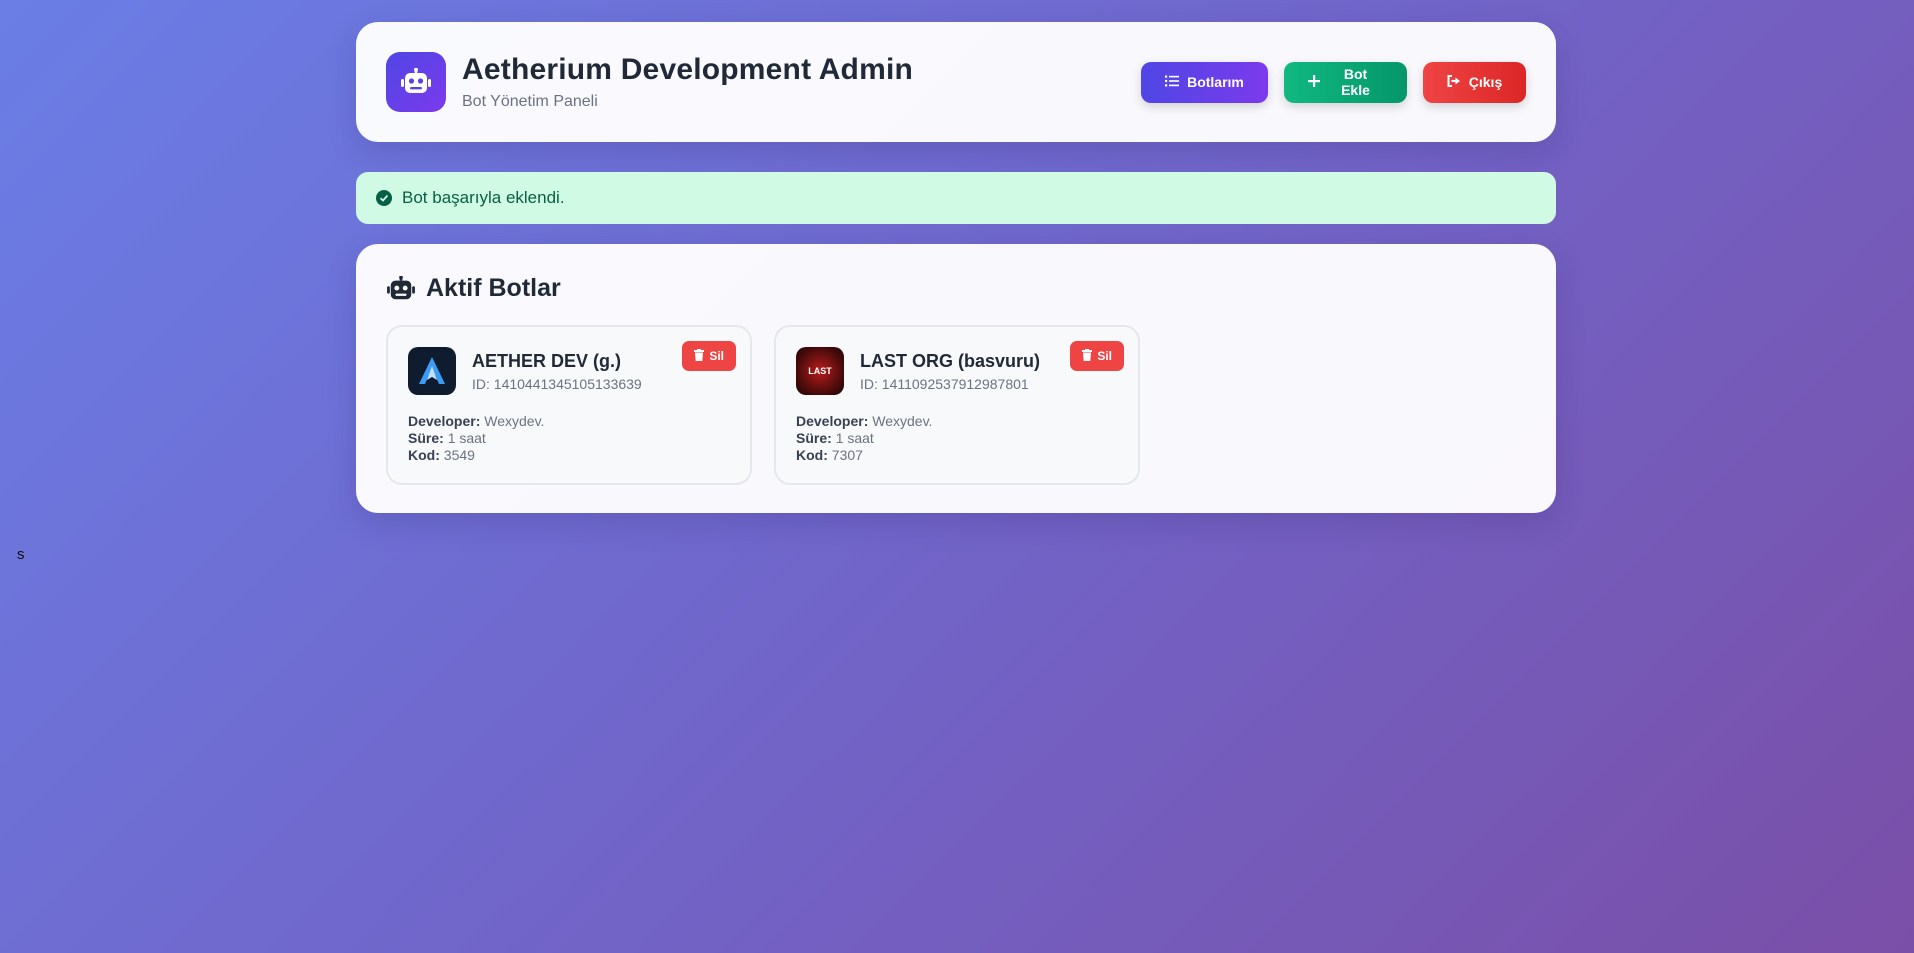 The image size is (1914, 953). I want to click on bot-avatar, so click(432, 371).